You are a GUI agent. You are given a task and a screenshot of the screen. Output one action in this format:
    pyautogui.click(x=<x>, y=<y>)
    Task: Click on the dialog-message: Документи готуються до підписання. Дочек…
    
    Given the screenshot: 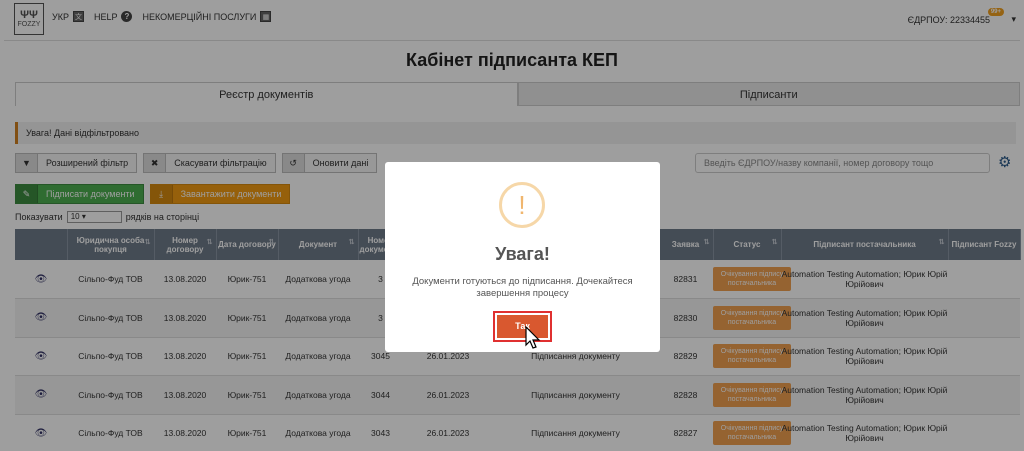 What is the action you would take?
    pyautogui.click(x=522, y=287)
    